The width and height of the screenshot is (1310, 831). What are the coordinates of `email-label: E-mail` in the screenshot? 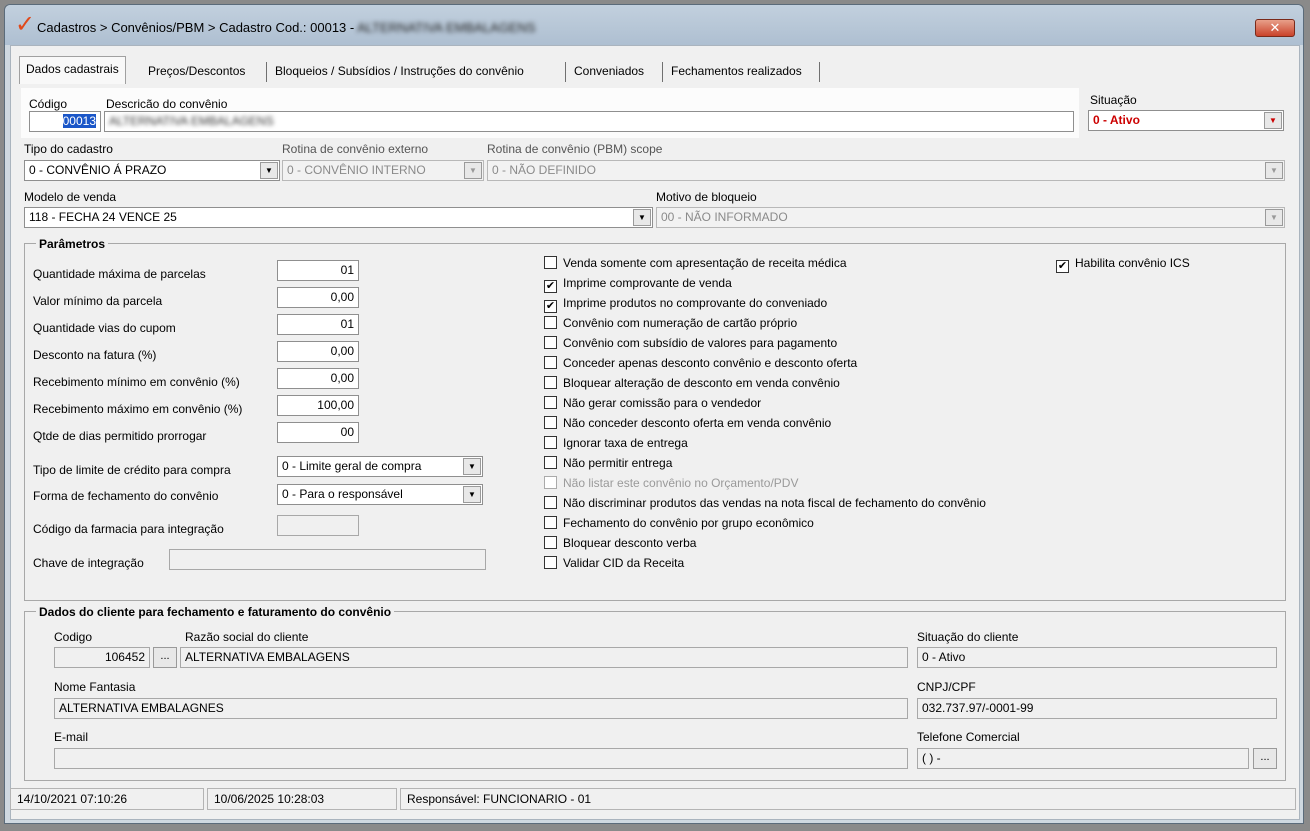 It's located at (71, 737).